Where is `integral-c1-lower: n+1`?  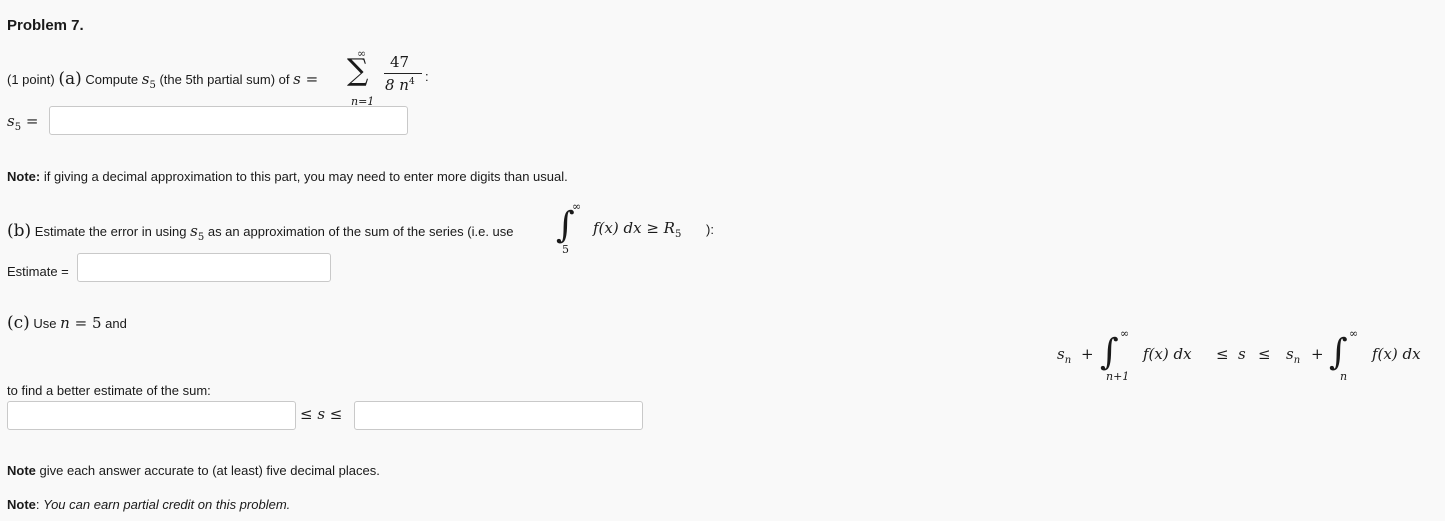 integral-c1-lower: n+1 is located at coordinates (1118, 376).